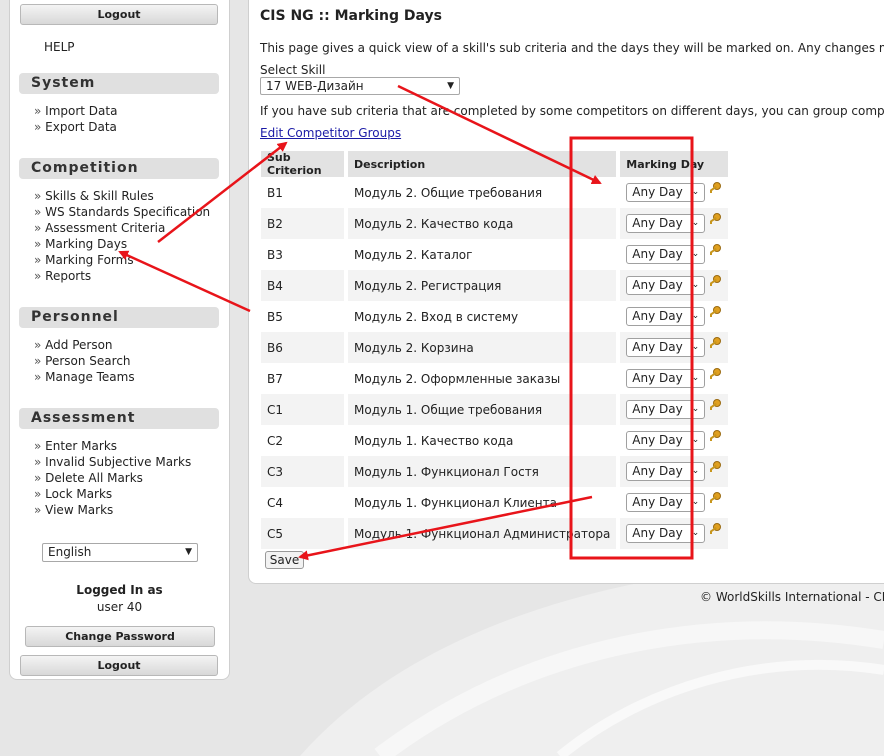 The height and width of the screenshot is (756, 884). Describe the element at coordinates (119, 317) in the screenshot. I see `section-heading-personnel: Personnel` at that location.